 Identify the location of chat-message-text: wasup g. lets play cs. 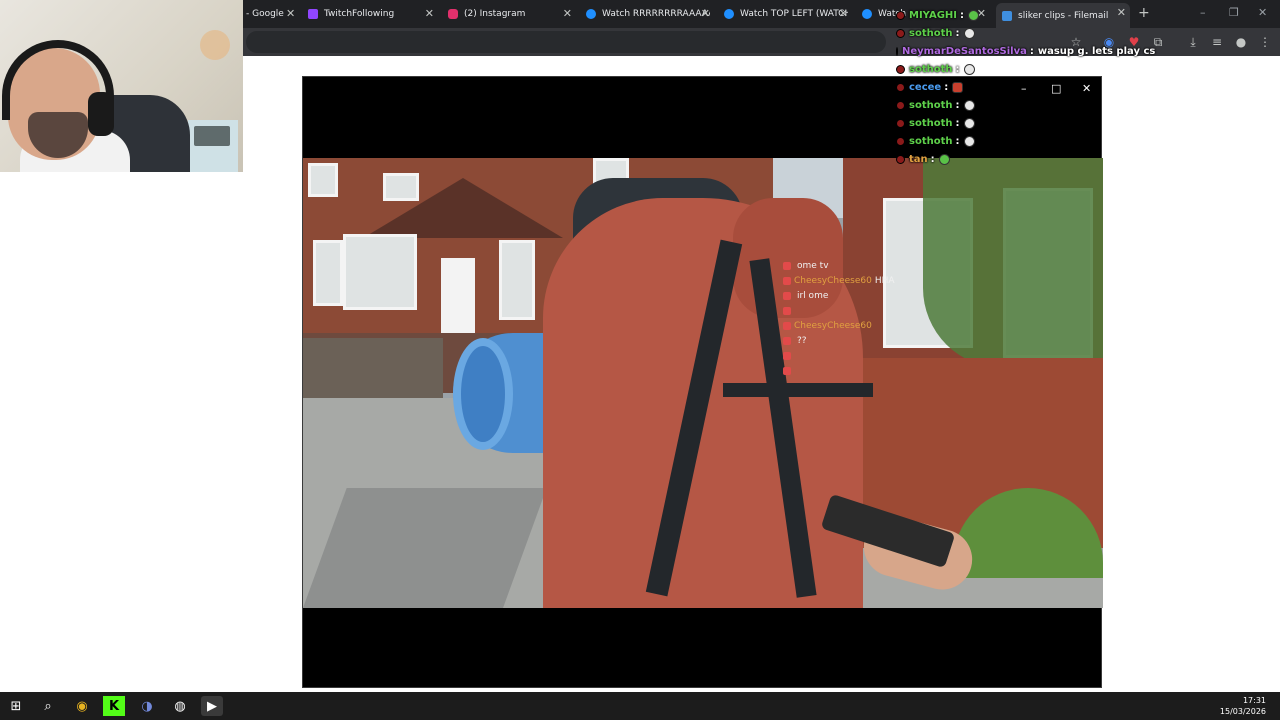
(1096, 51).